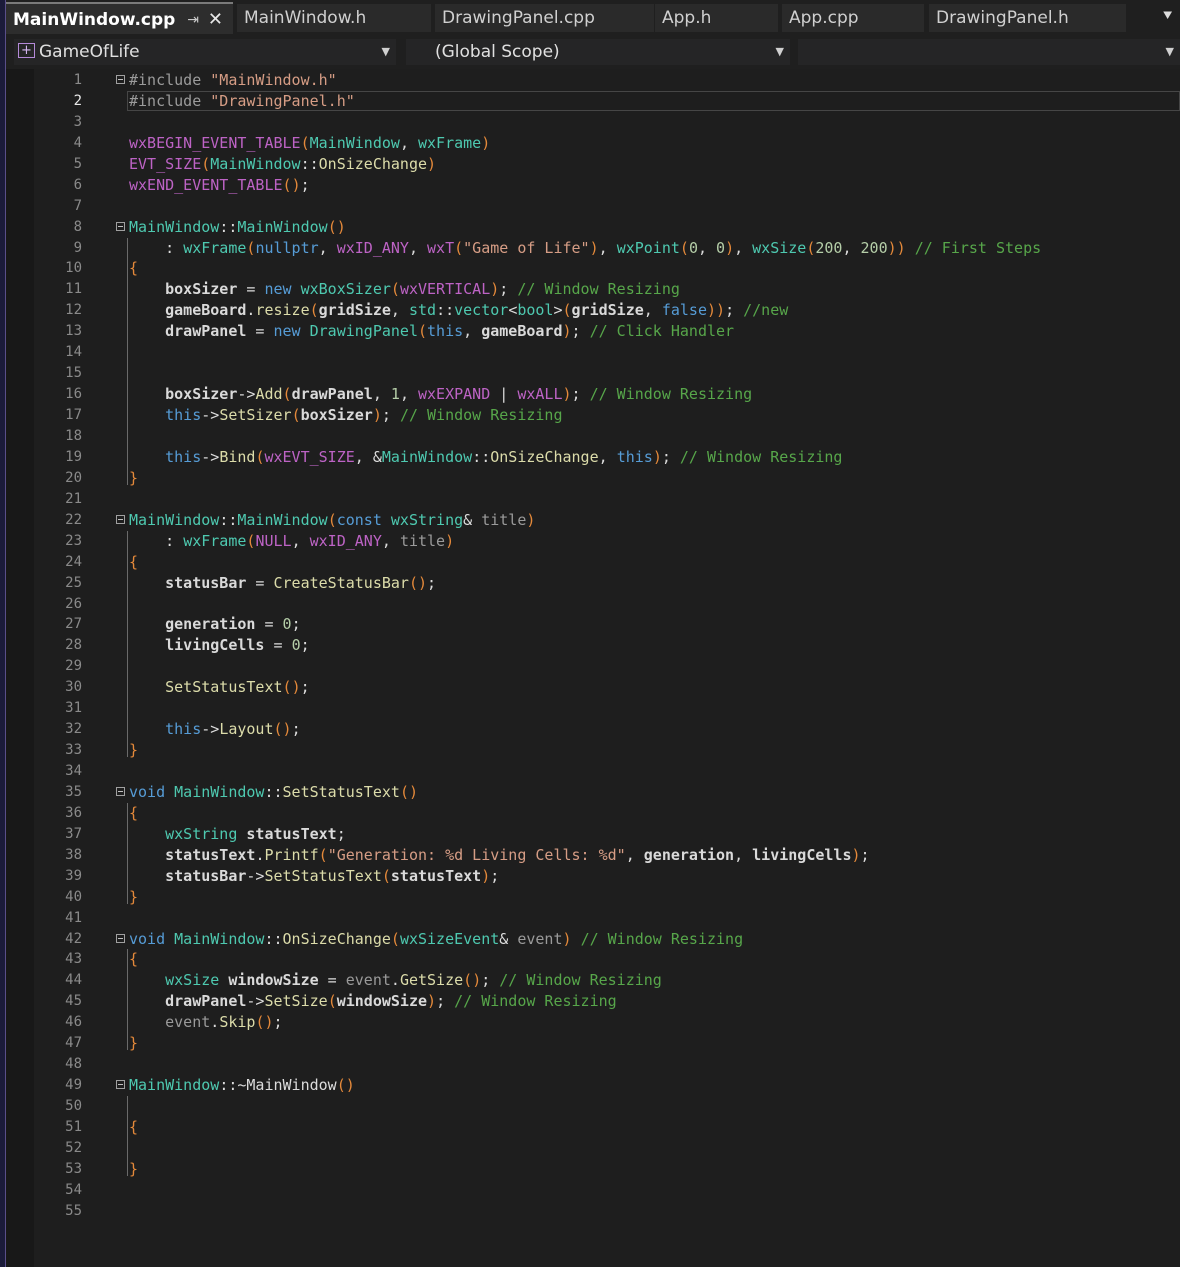 The width and height of the screenshot is (1180, 1267). I want to click on tab-label: App.cpp, so click(824, 18).